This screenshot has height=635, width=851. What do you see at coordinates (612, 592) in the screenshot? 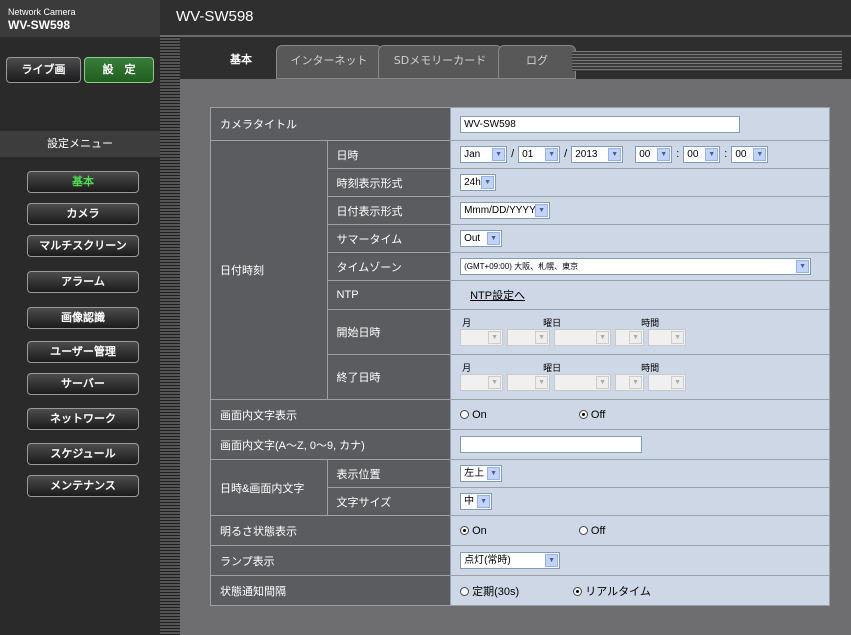
I see `notify-realtime-option: リアルタイム` at bounding box center [612, 592].